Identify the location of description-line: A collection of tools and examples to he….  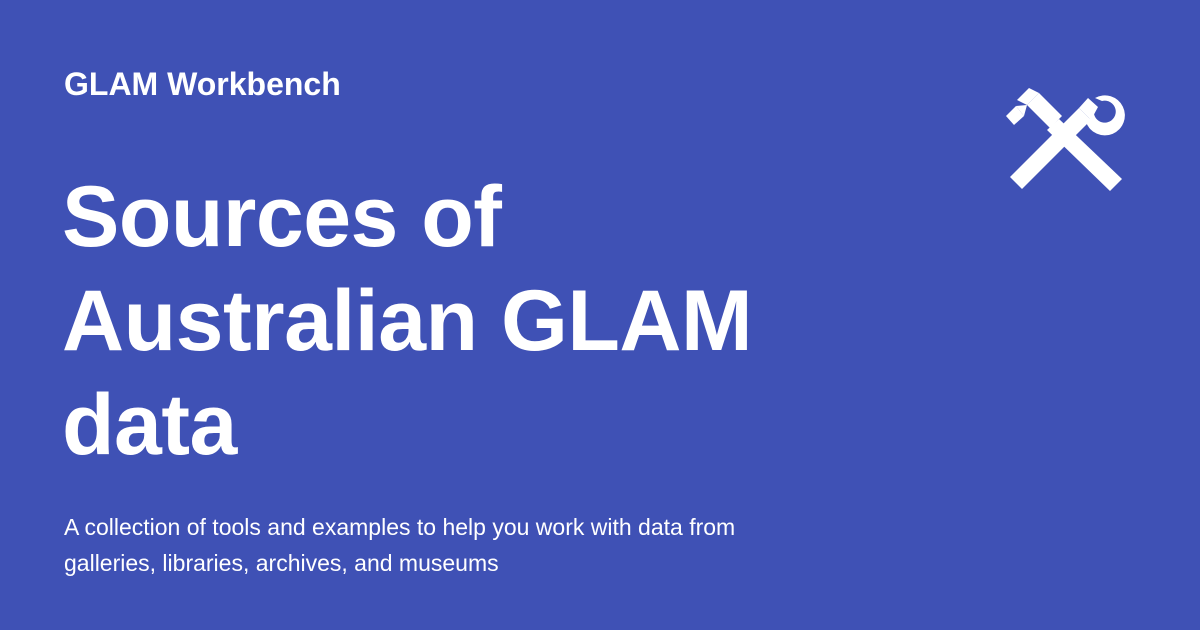
(400, 527).